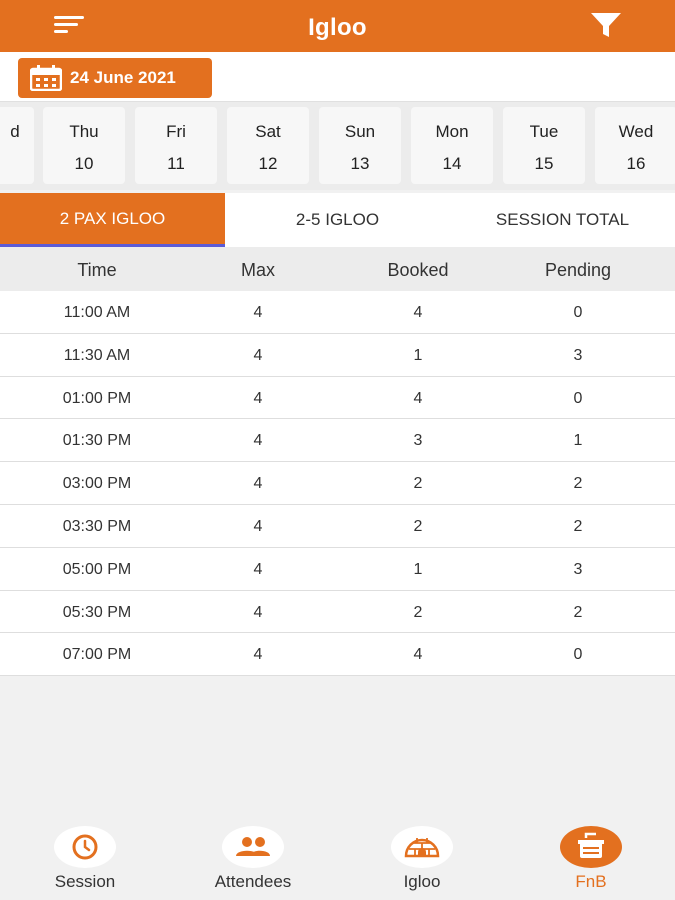 This screenshot has width=675, height=900. What do you see at coordinates (84, 163) in the screenshot?
I see `day-number: 10` at bounding box center [84, 163].